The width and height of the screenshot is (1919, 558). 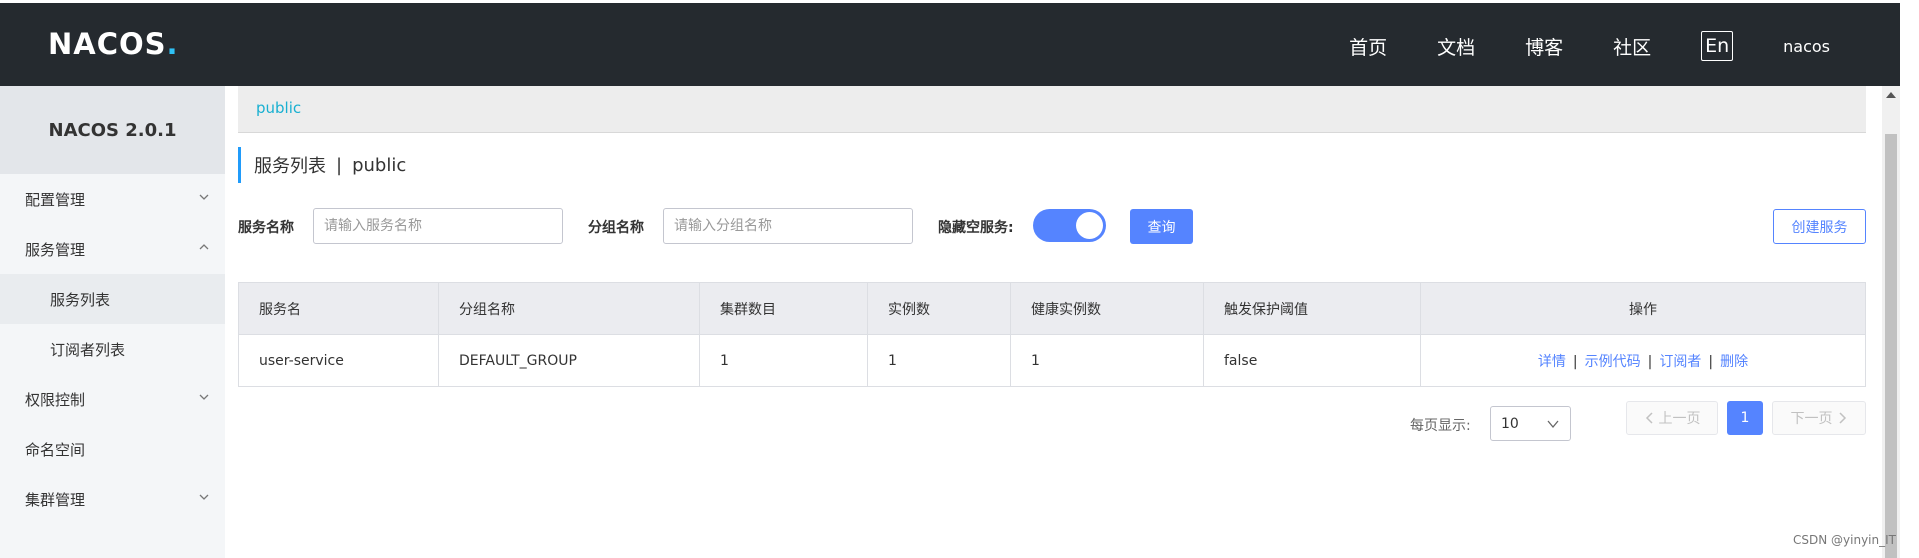 I want to click on group-name-label: 分组名称, so click(x=616, y=228).